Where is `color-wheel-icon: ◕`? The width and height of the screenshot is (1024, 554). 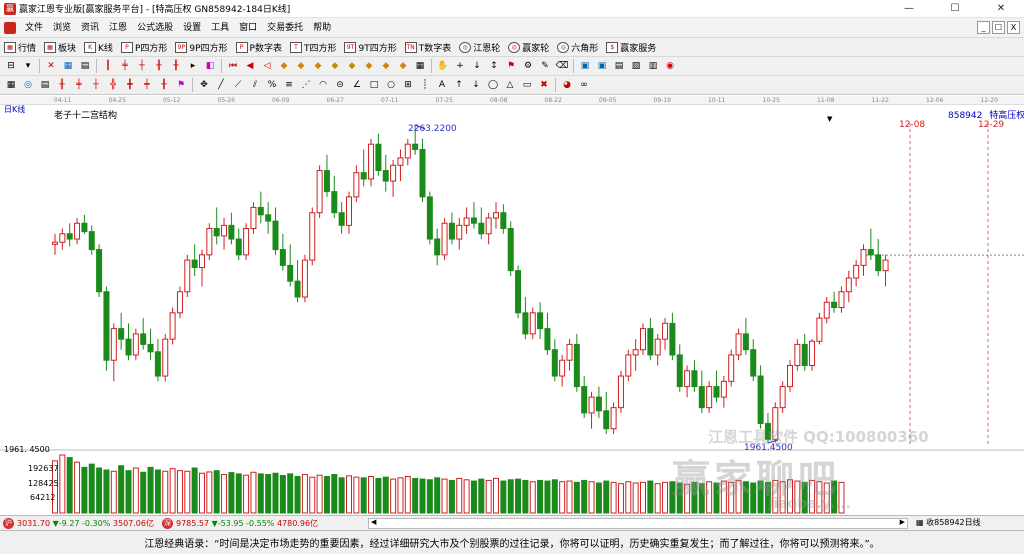
color-wheel-icon: ◕ is located at coordinates (567, 85).